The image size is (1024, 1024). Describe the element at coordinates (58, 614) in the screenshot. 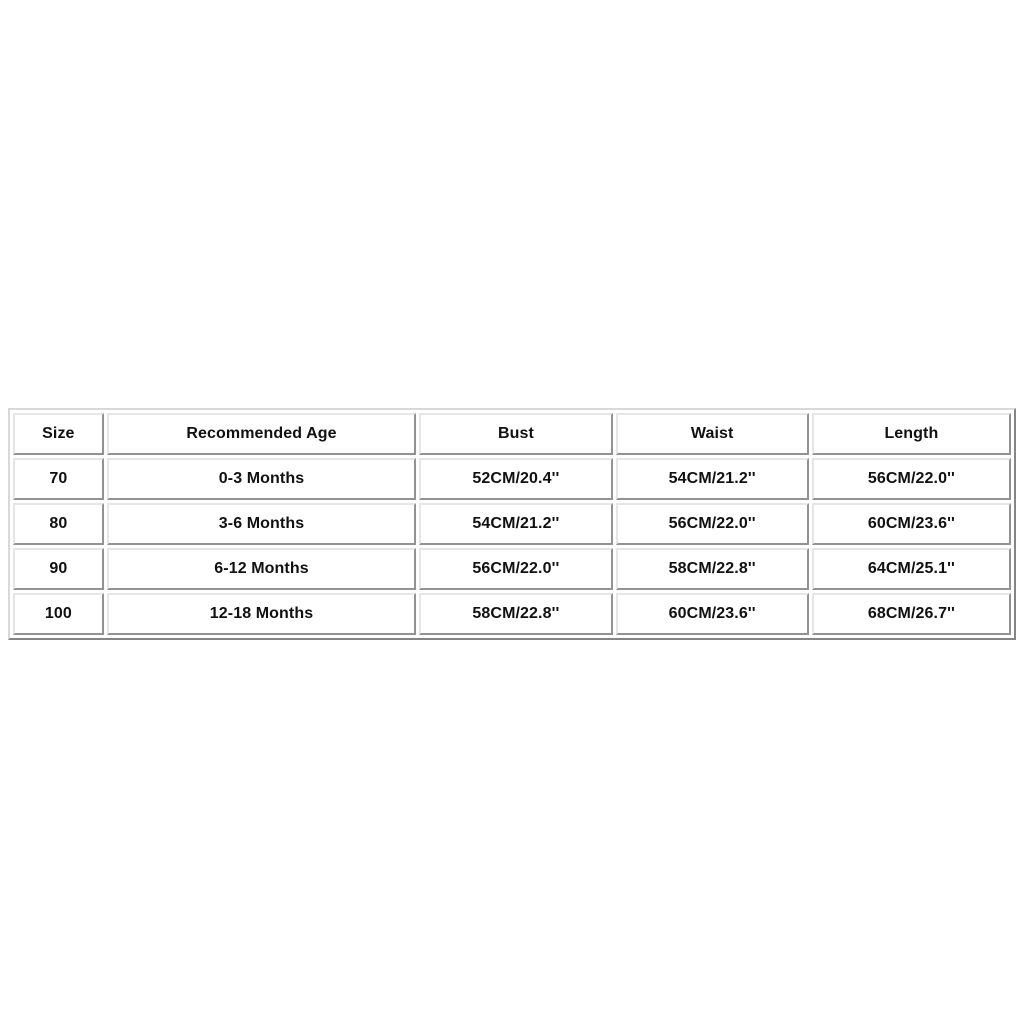

I see `cell-size: 100` at that location.